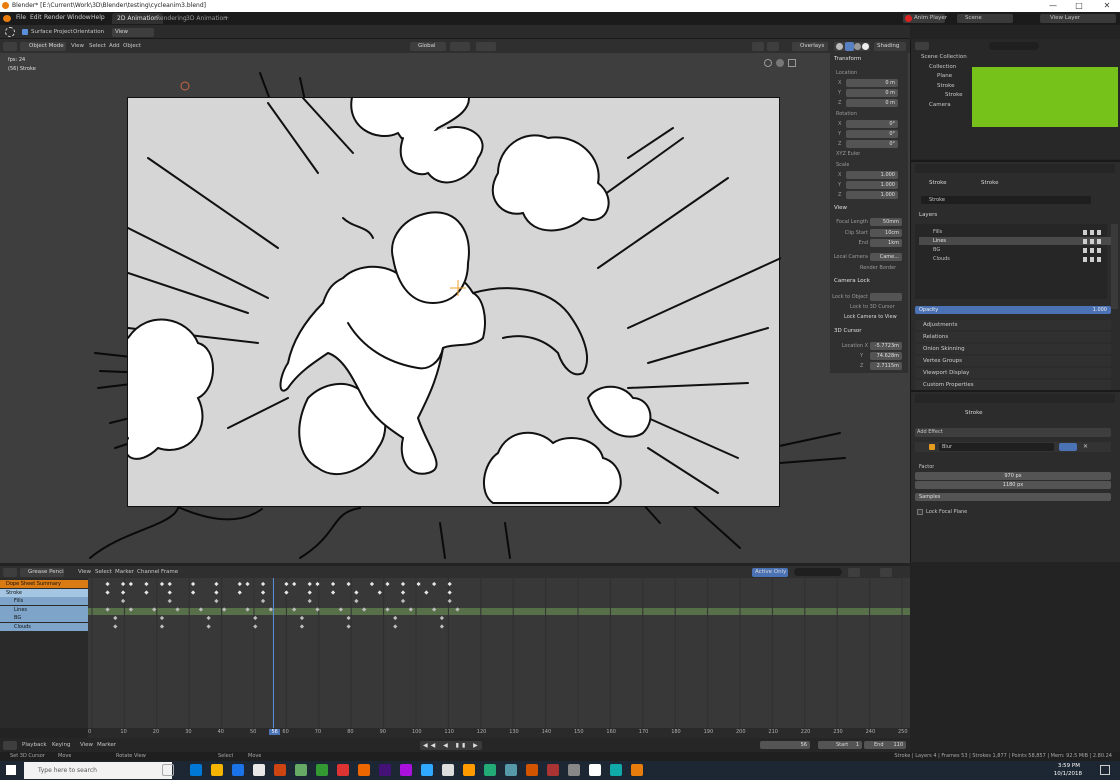 The width and height of the screenshot is (1120, 780). Describe the element at coordinates (1013, 261) in the screenshot. I see `layers-list: Fills Lines BG Clouds` at that location.